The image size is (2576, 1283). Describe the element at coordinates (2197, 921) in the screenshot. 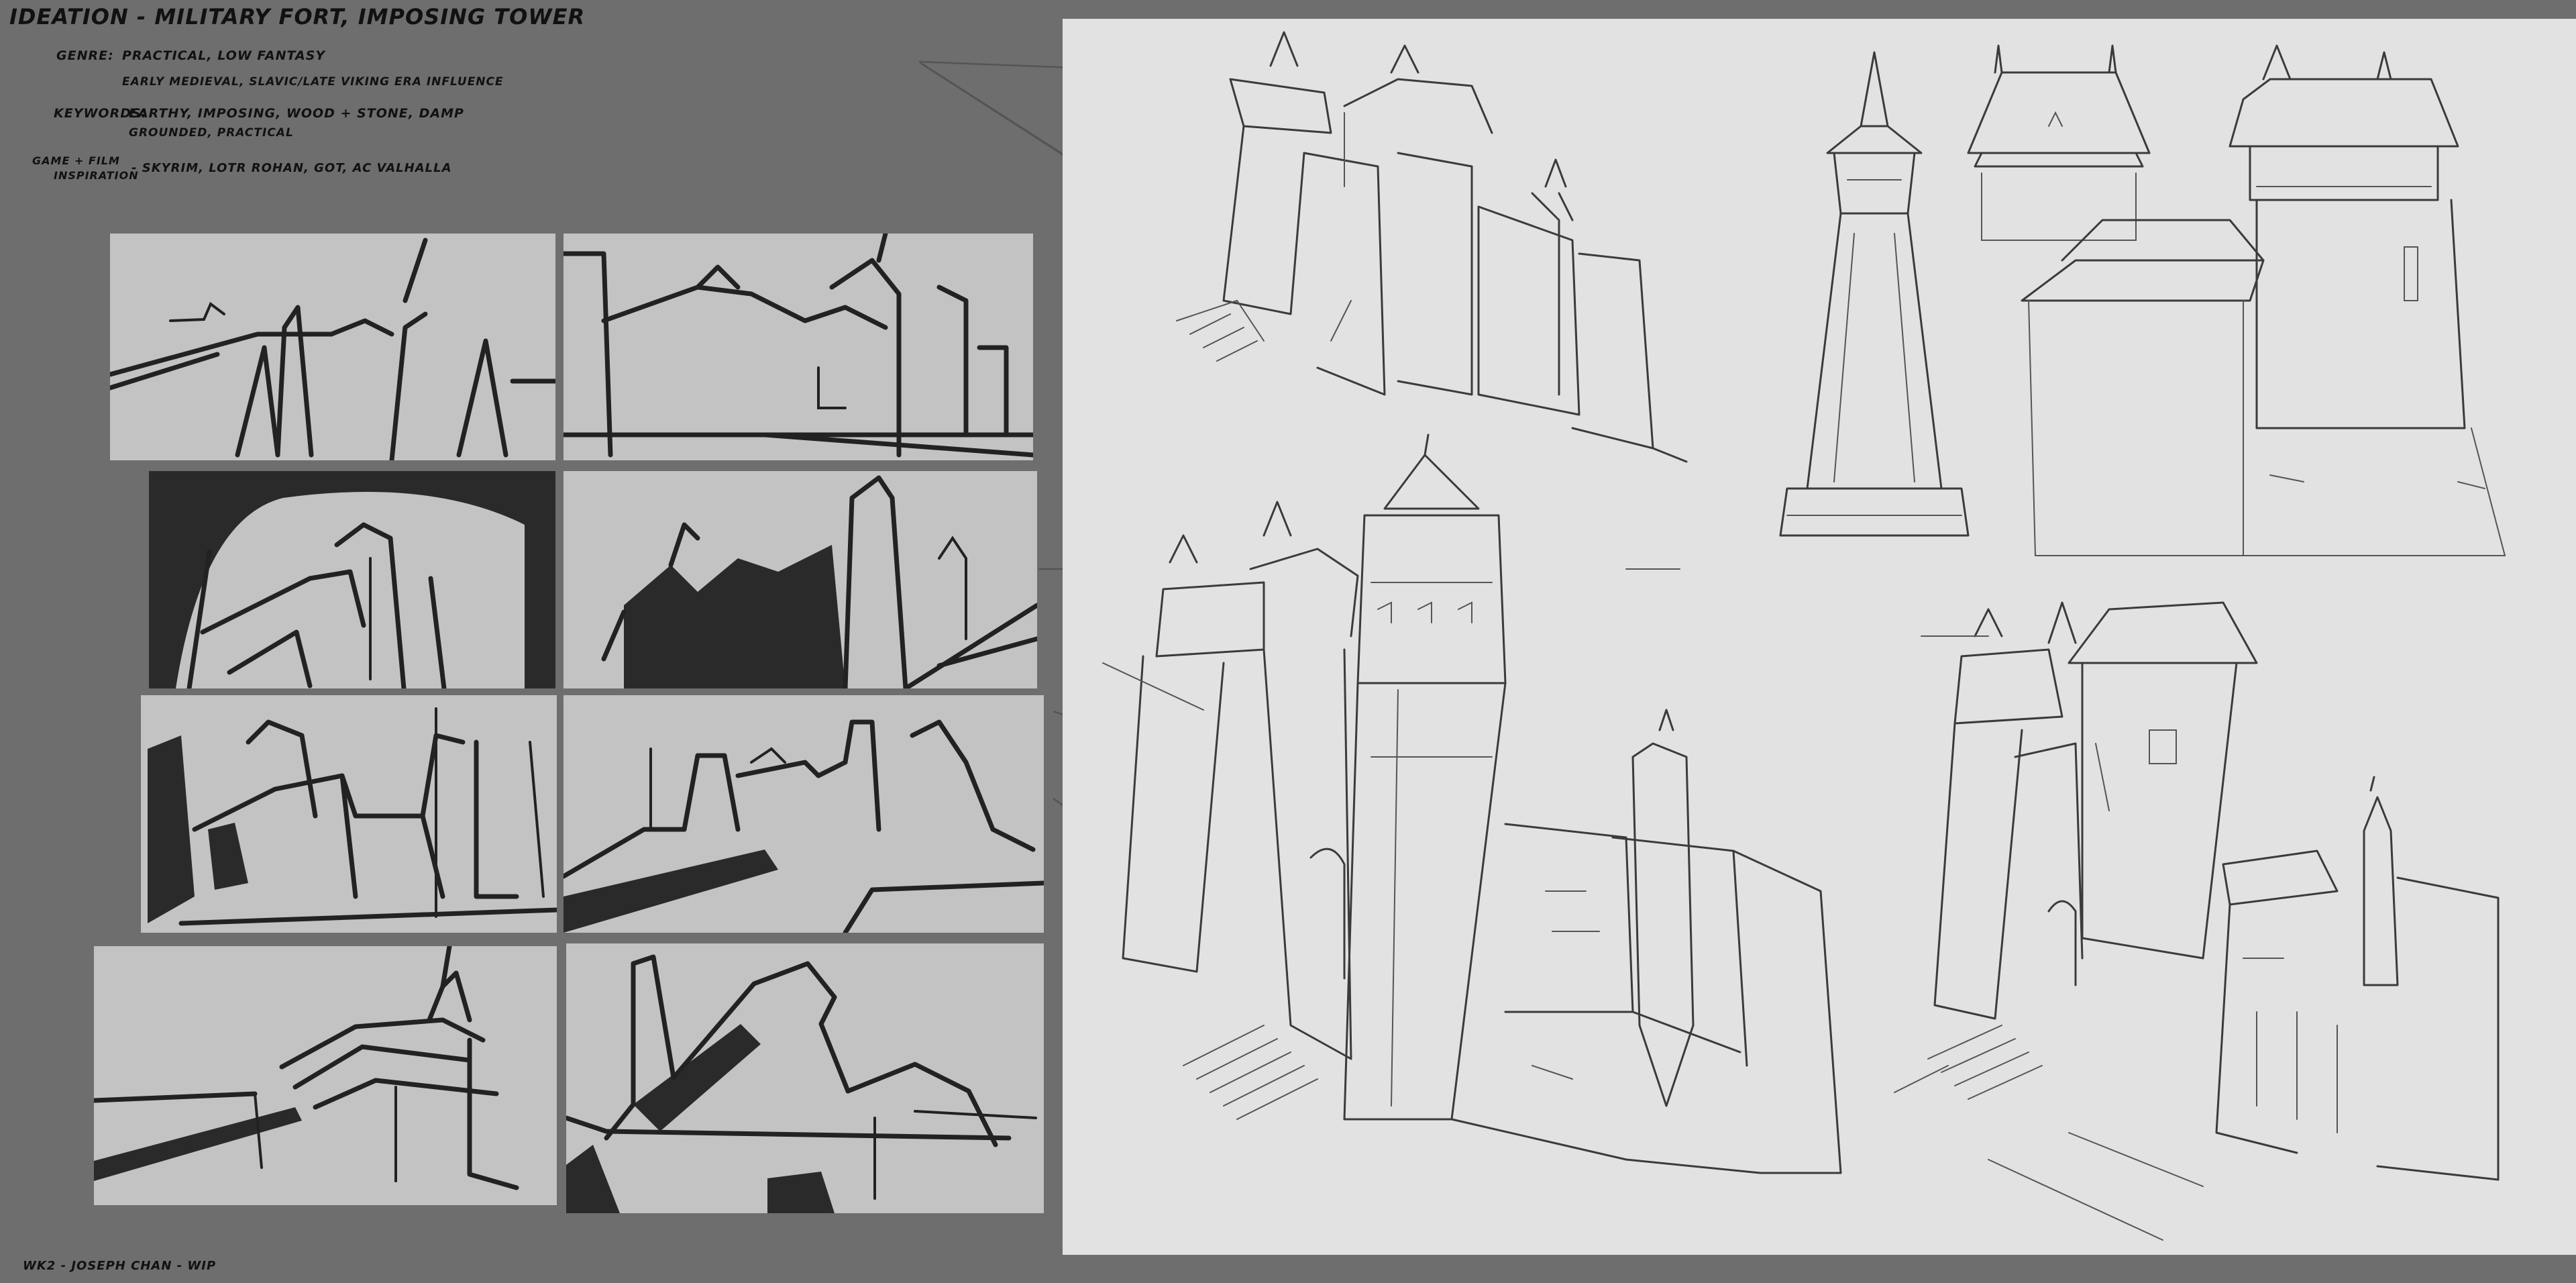

I see `alternate-fort-sketch` at that location.